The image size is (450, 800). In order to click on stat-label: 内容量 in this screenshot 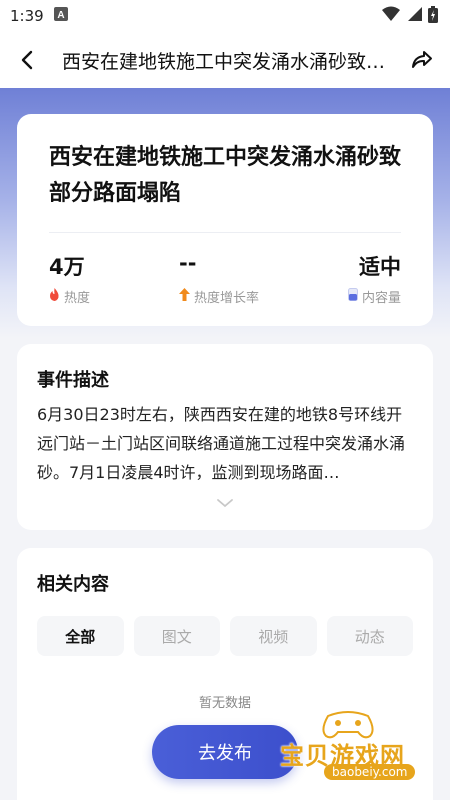, I will do `click(381, 298)`.